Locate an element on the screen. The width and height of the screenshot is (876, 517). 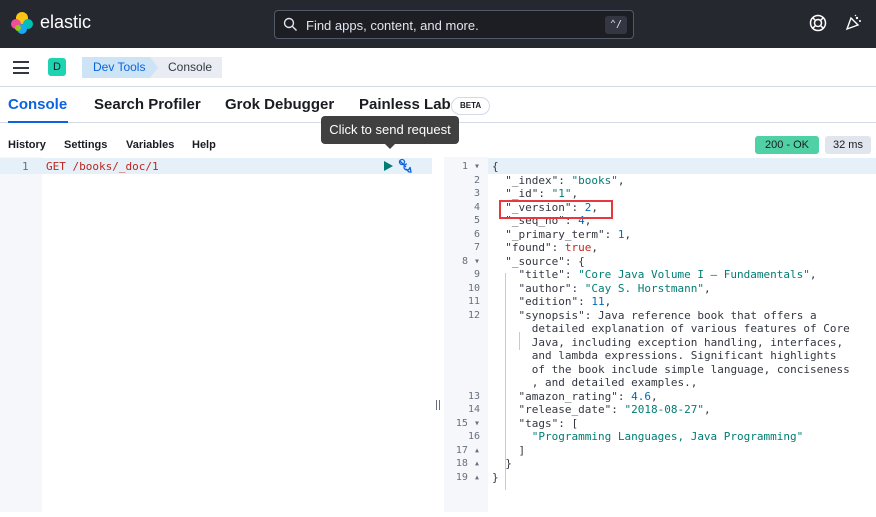
line-number: 19 ▴ is located at coordinates (467, 477).